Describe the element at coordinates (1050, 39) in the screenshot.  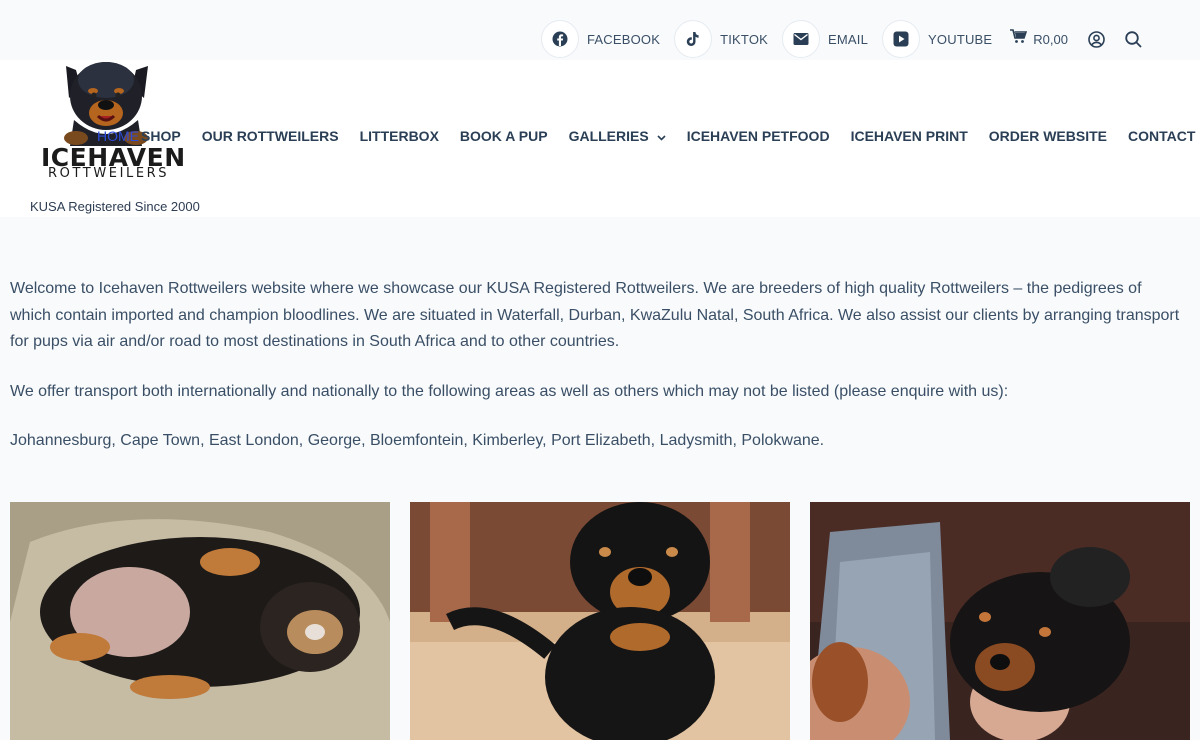
I see `cart-total: R0,00` at that location.